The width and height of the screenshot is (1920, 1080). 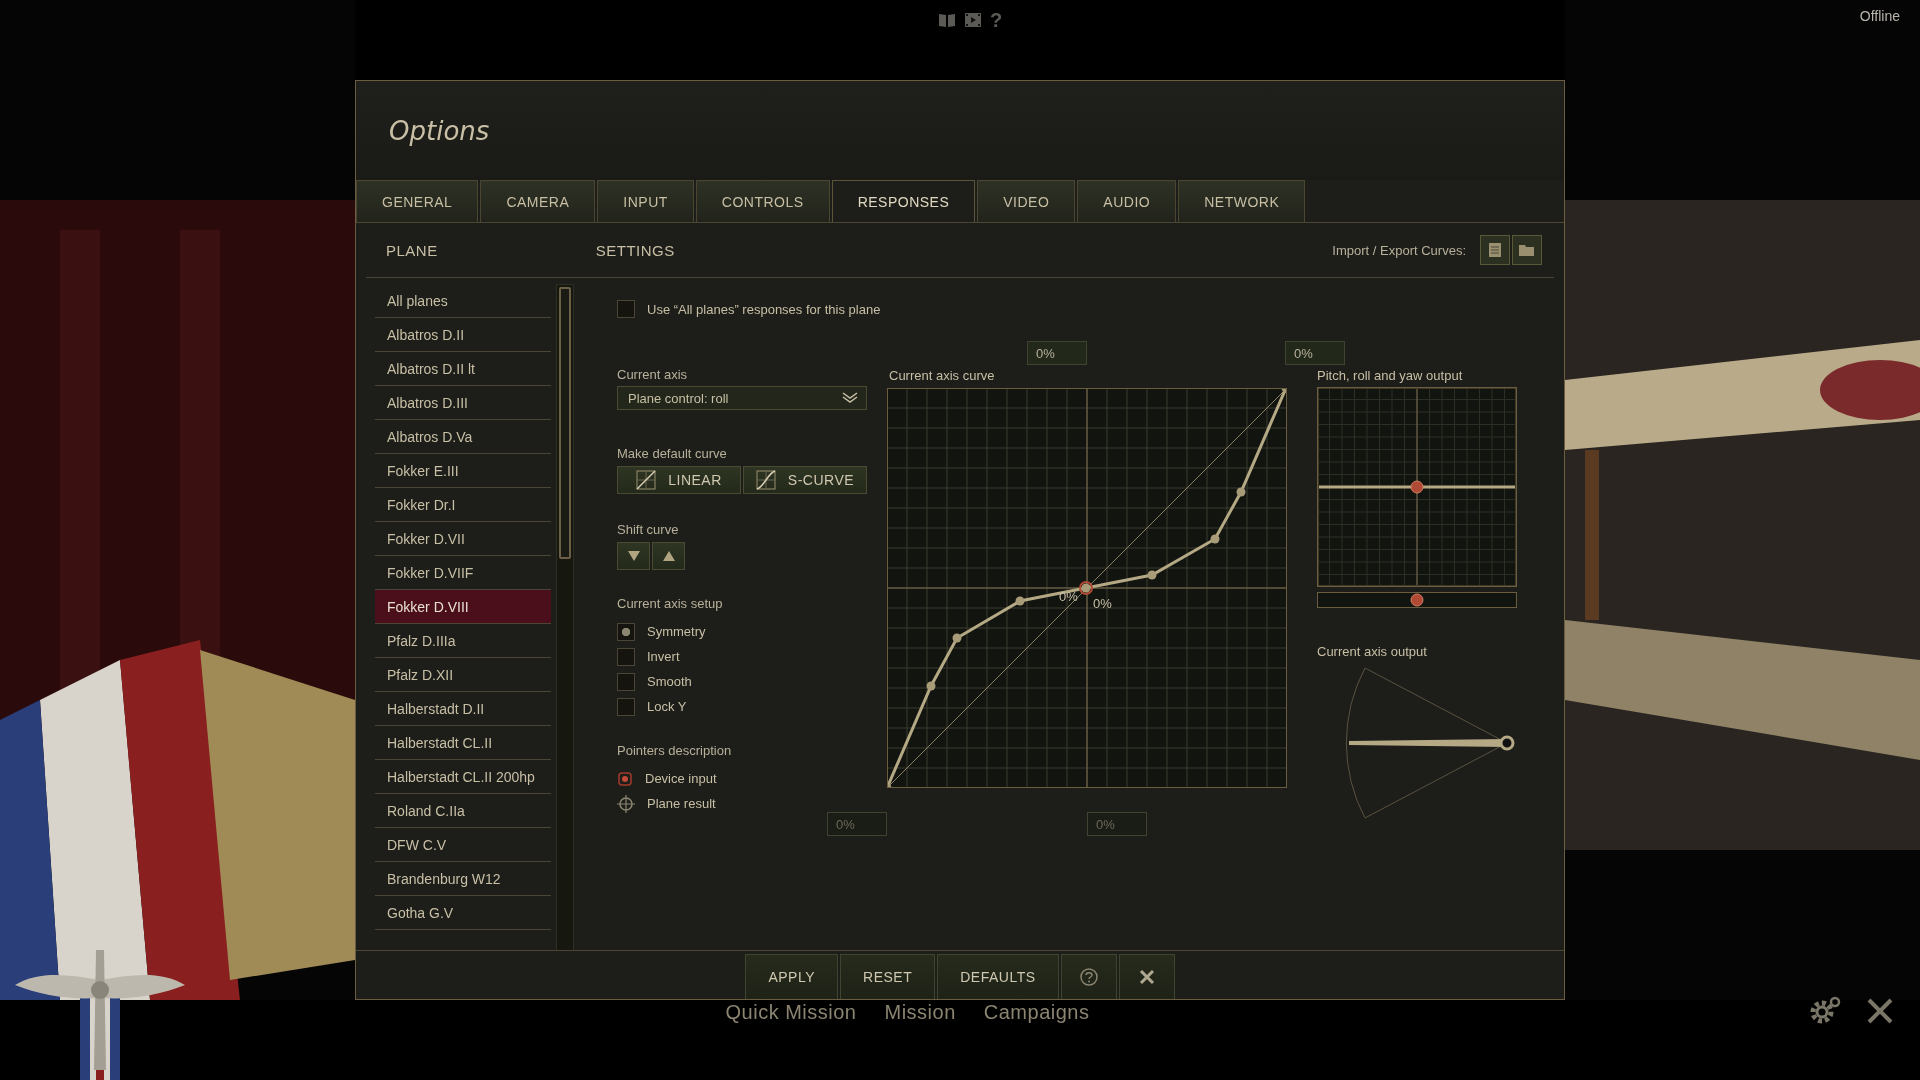 I want to click on footer-button: DEFAULTS, so click(x=998, y=976).